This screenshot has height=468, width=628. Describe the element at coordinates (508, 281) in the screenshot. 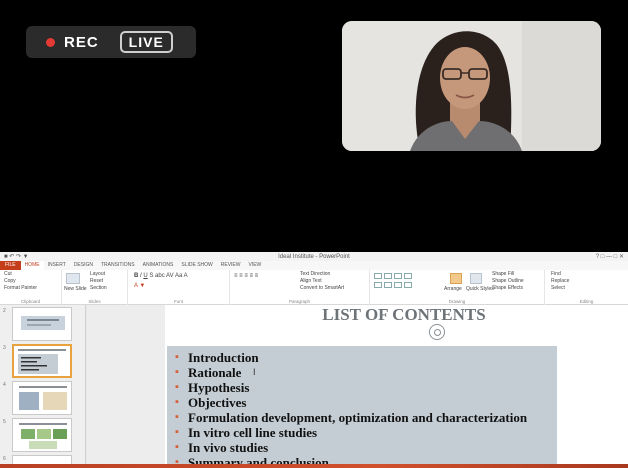

I see `shape-outline-button: Shape Outline` at that location.